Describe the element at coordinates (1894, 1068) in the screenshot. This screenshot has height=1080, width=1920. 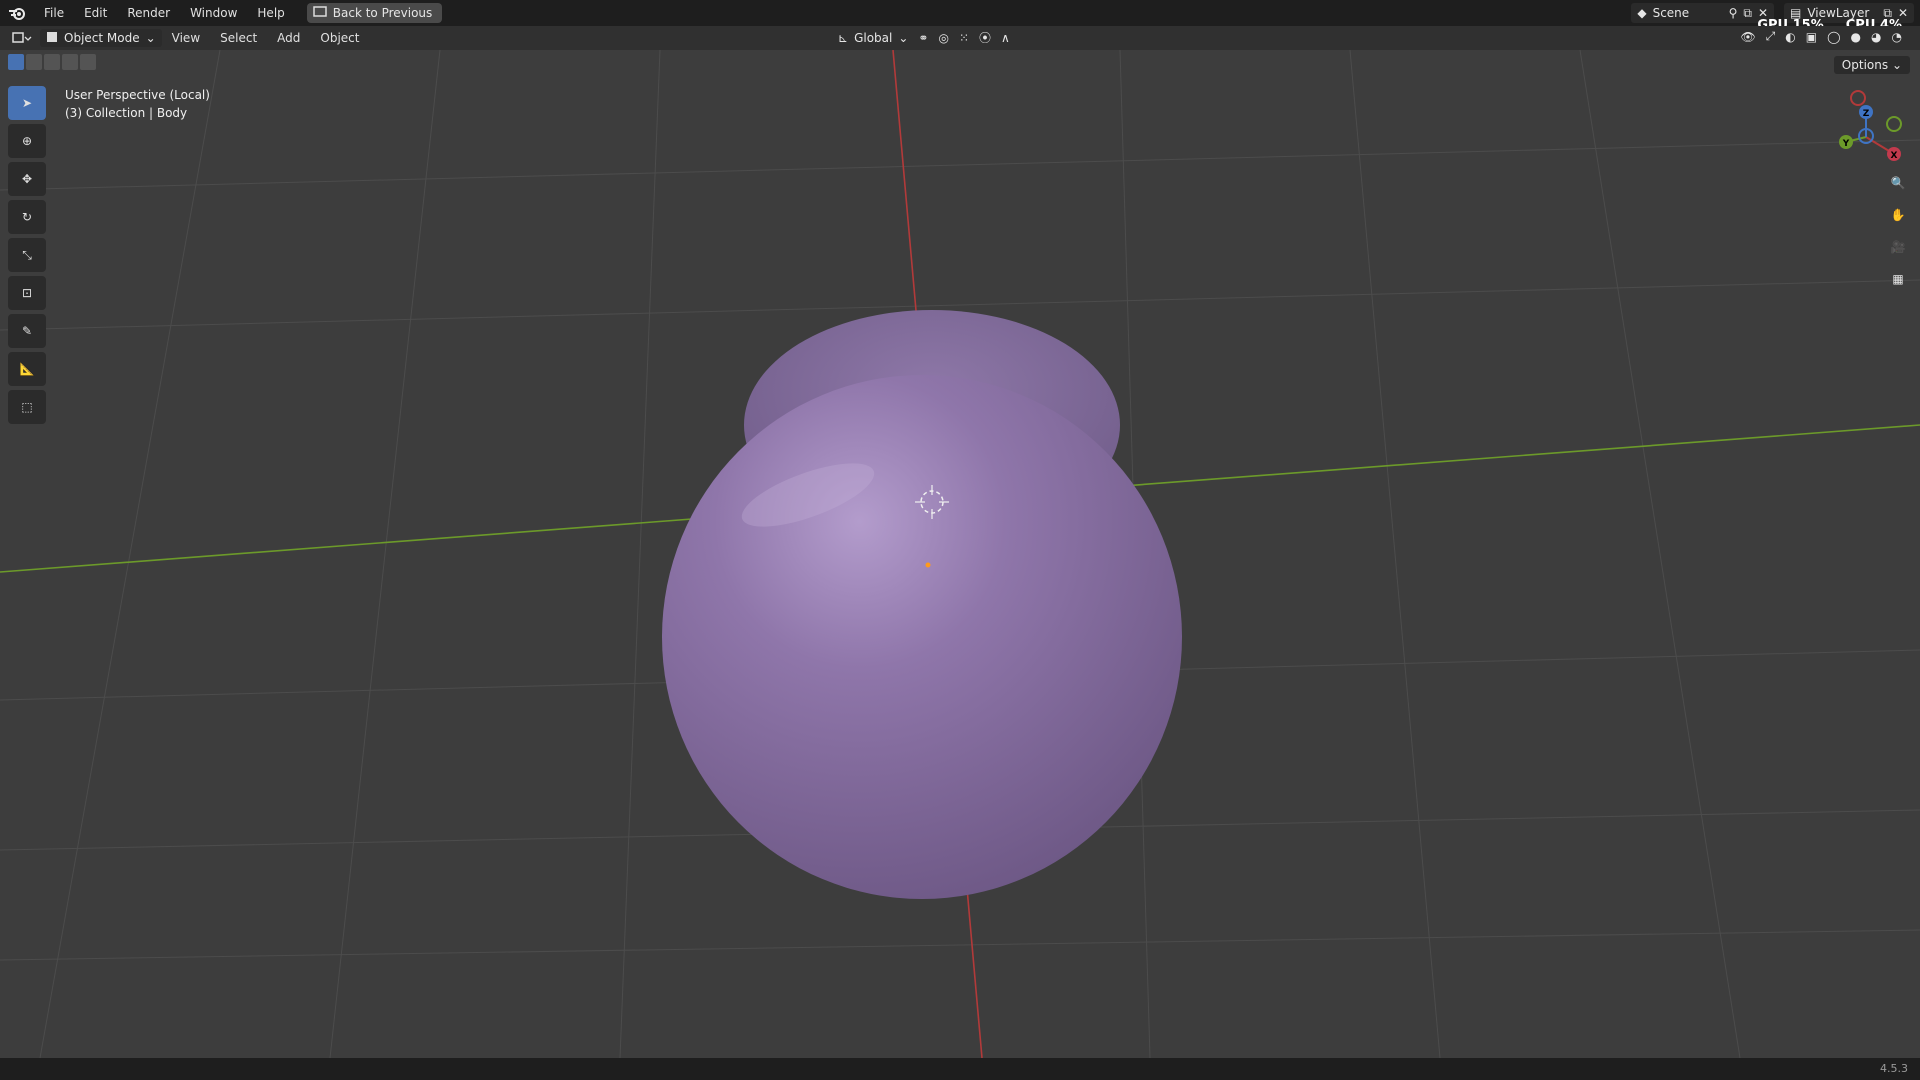
I see `version-label: 4.5.3` at that location.